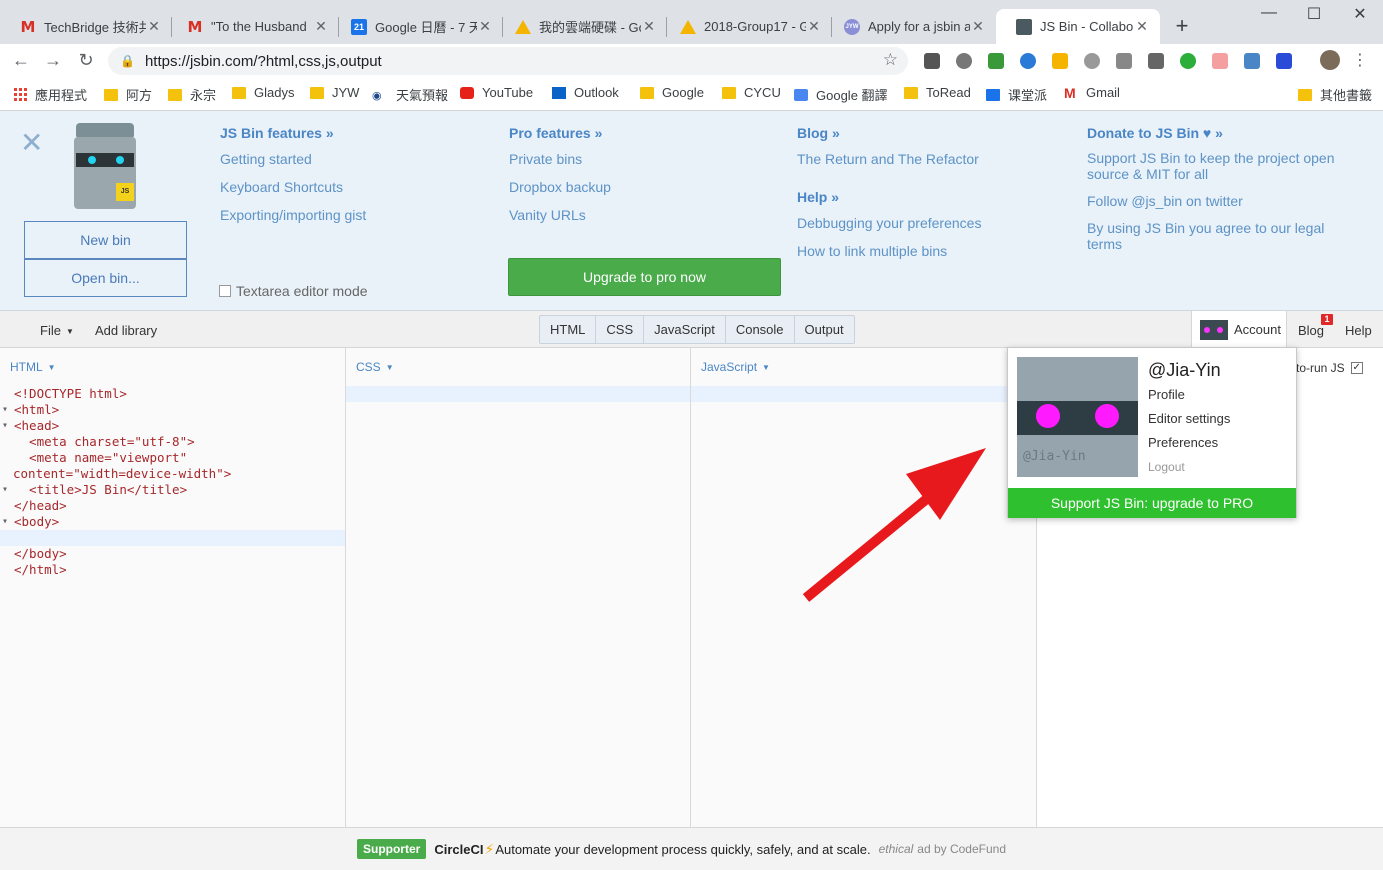  What do you see at coordinates (841, 94) in the screenshot?
I see `bookmark-item: Google 翻譯` at bounding box center [841, 94].